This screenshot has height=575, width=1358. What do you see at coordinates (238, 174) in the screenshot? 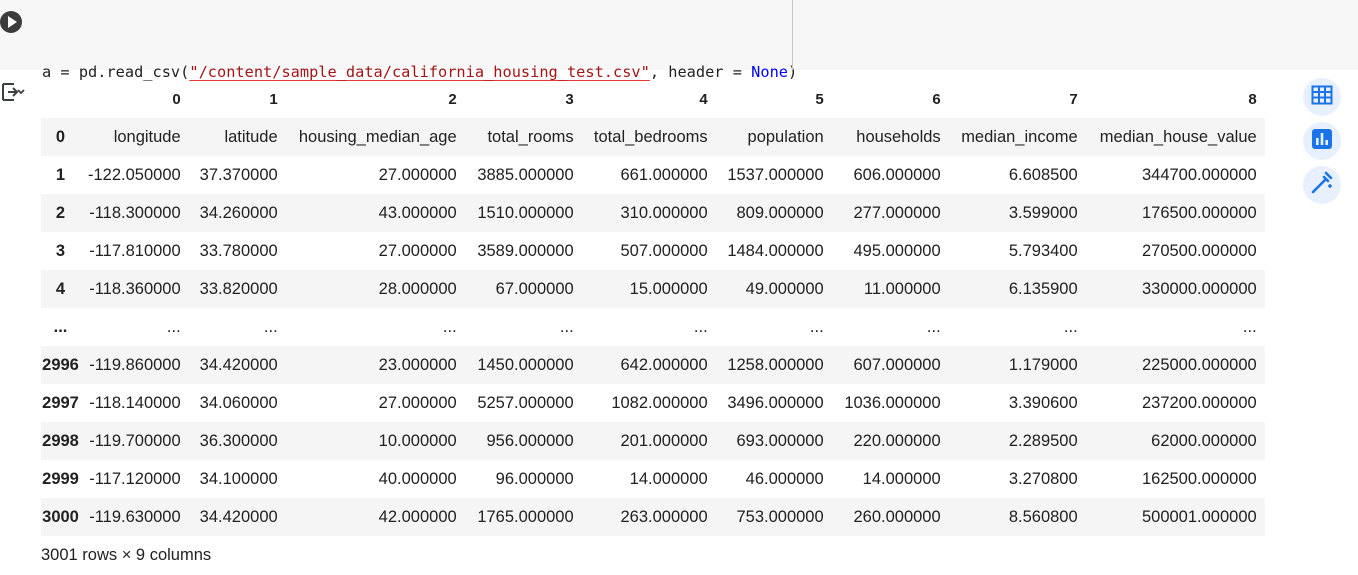
I see `table-cell: 37.370000` at bounding box center [238, 174].